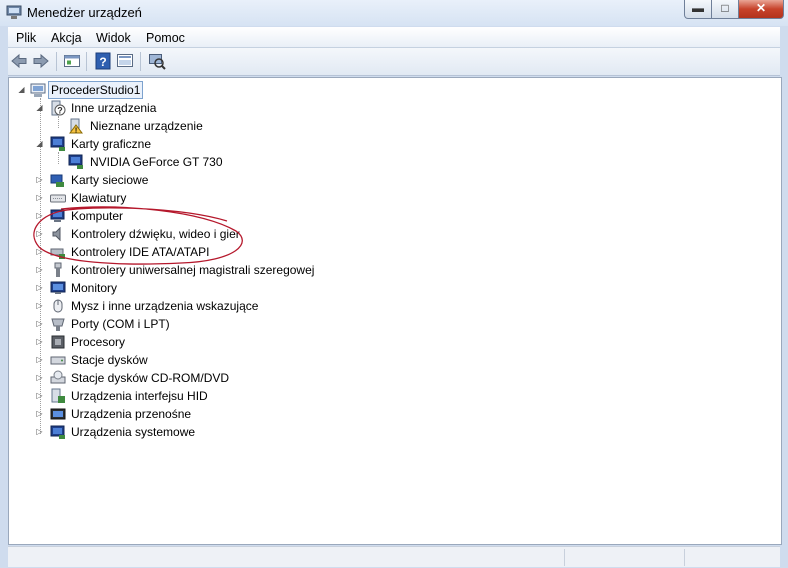  What do you see at coordinates (72, 61) in the screenshot?
I see `properties-icon` at bounding box center [72, 61].